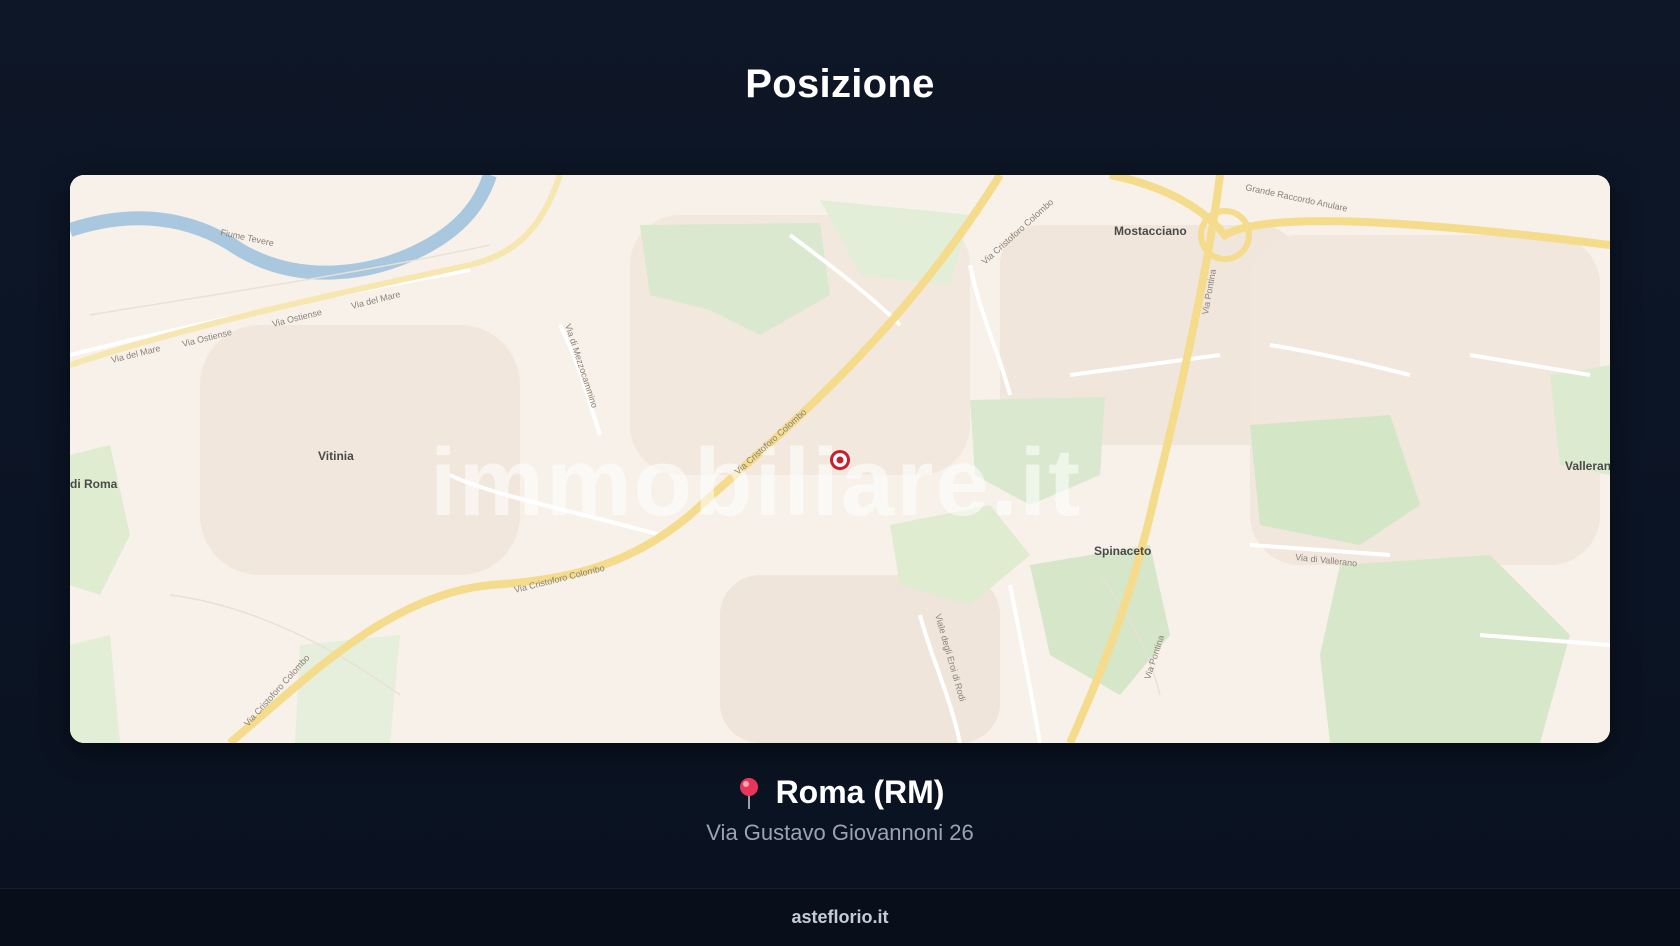  I want to click on place-label-mostacciano: Mostacciano, so click(1150, 231).